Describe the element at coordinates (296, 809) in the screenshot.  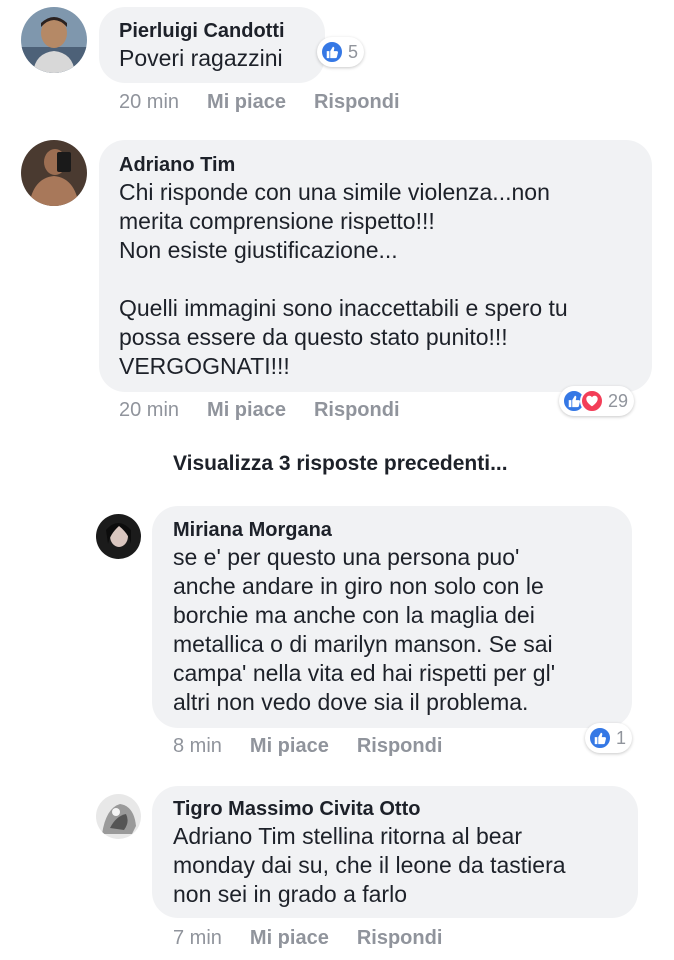
I see `comment-author: Tigro Massimo Civita Otto` at that location.